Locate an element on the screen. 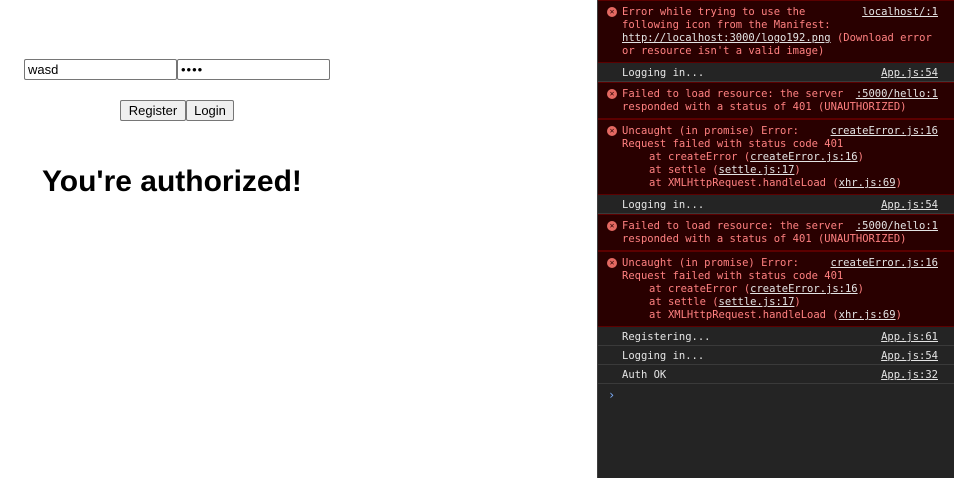 Image resolution: width=954 pixels, height=478 pixels. log-text: Auth OK is located at coordinates (644, 375).